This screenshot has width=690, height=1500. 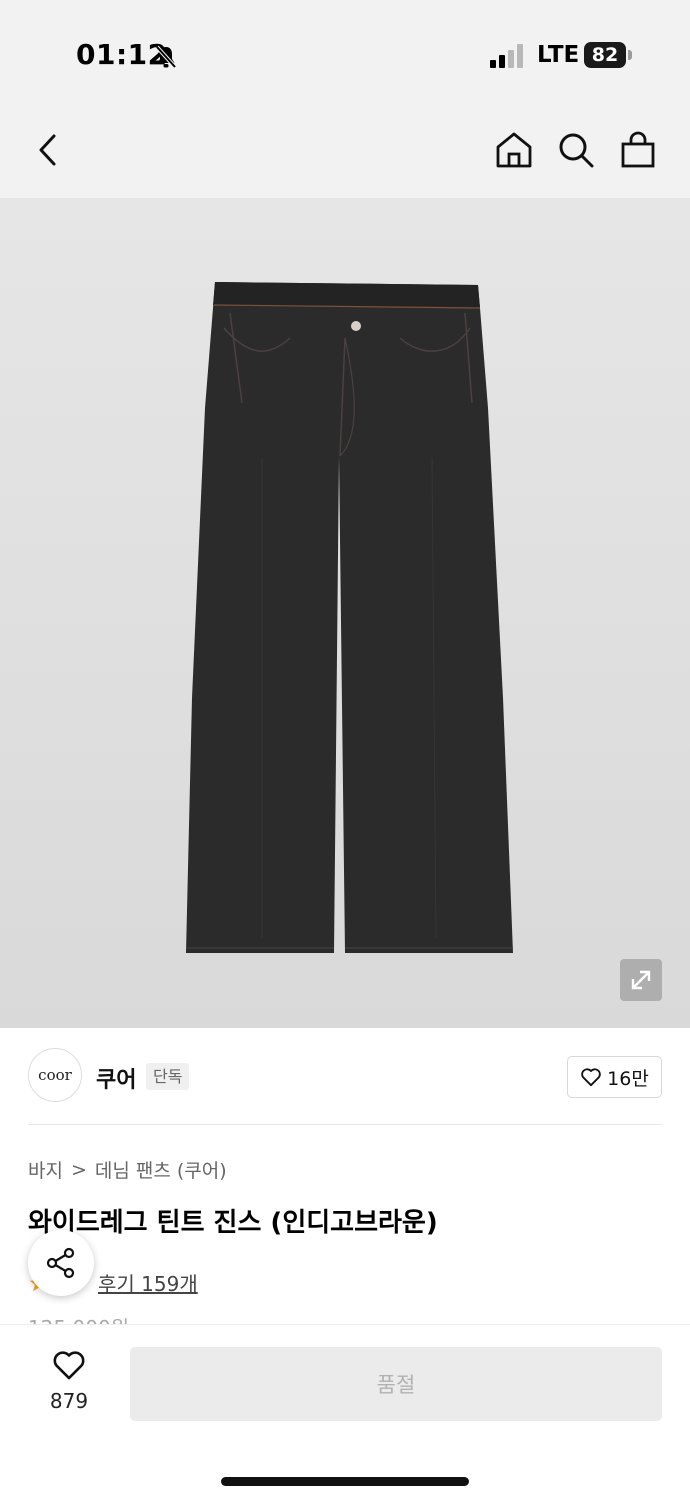 I want to click on brand-like-count: 16만, so click(x=628, y=1078).